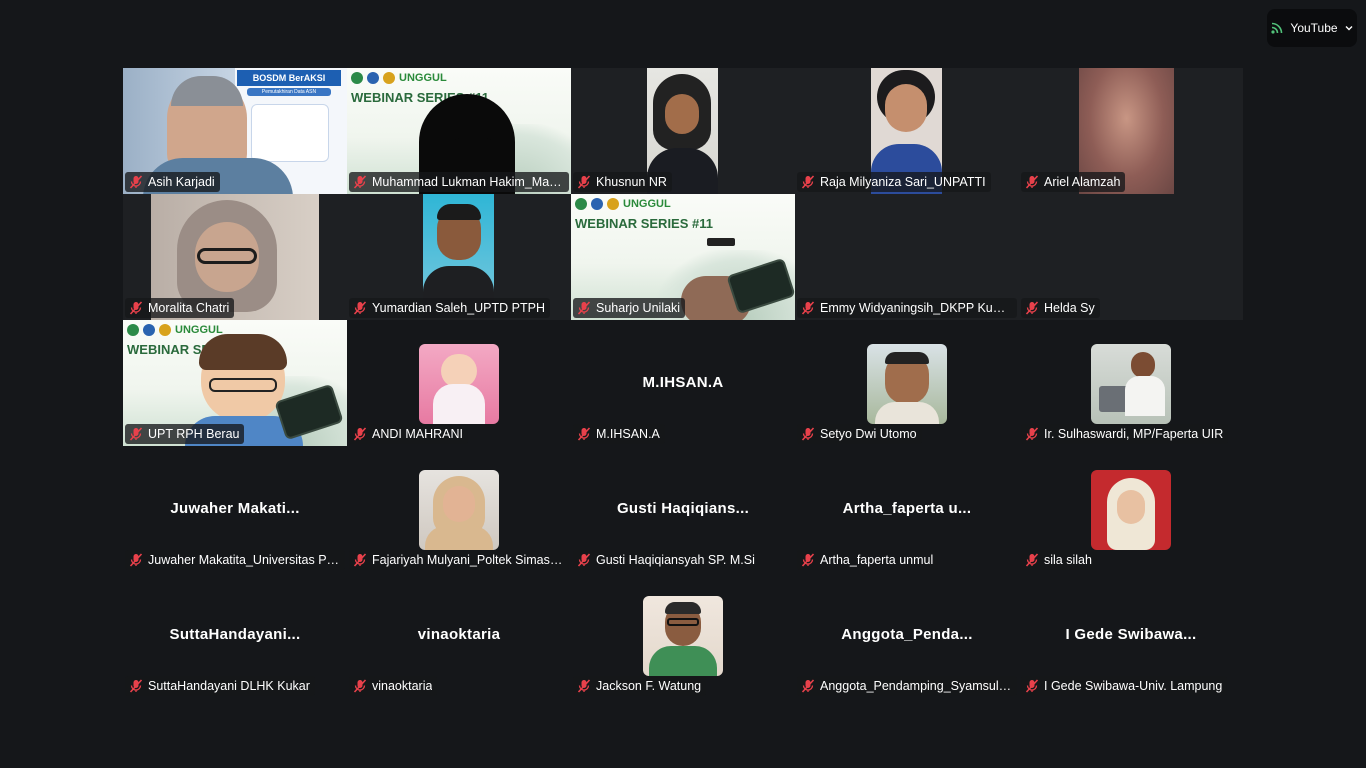 This screenshot has height=768, width=1366. What do you see at coordinates (877, 560) in the screenshot?
I see `participant-name: Artha_faperta unmul` at bounding box center [877, 560].